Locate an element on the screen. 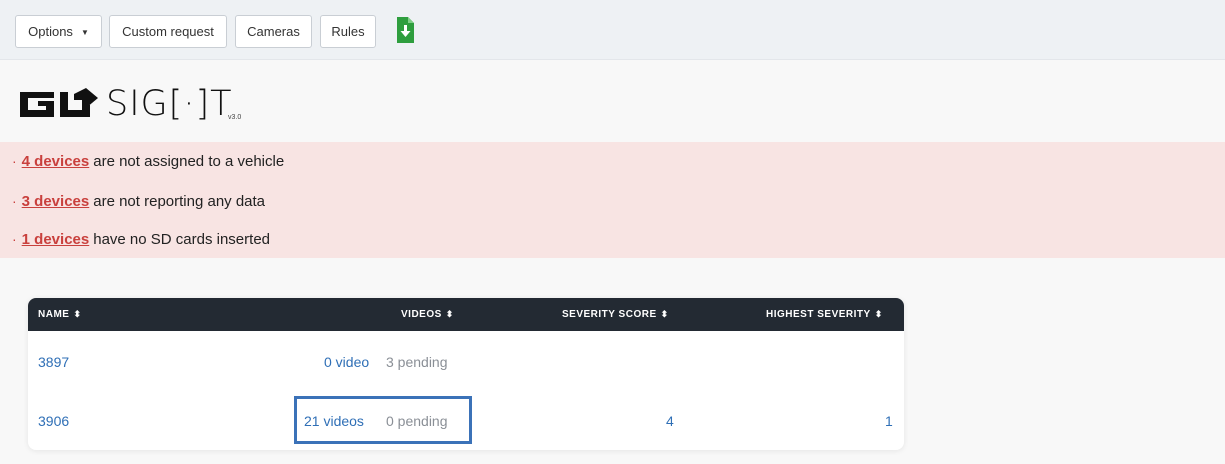 This screenshot has height=464, width=1225. cameras-label: Cameras is located at coordinates (273, 31).